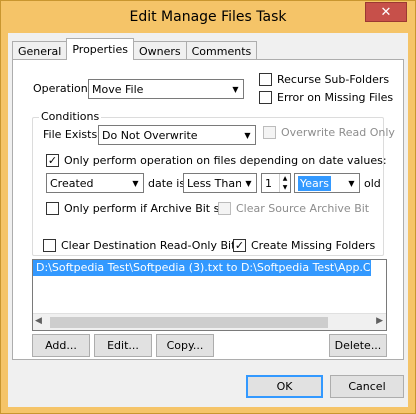  Describe the element at coordinates (40, 50) in the screenshot. I see `tab-general: General` at that location.